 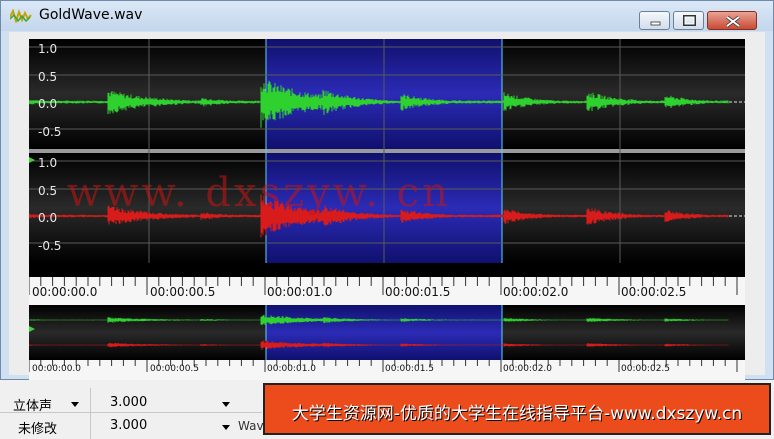 I want to click on length-value-2: 3.000, so click(x=128, y=425).